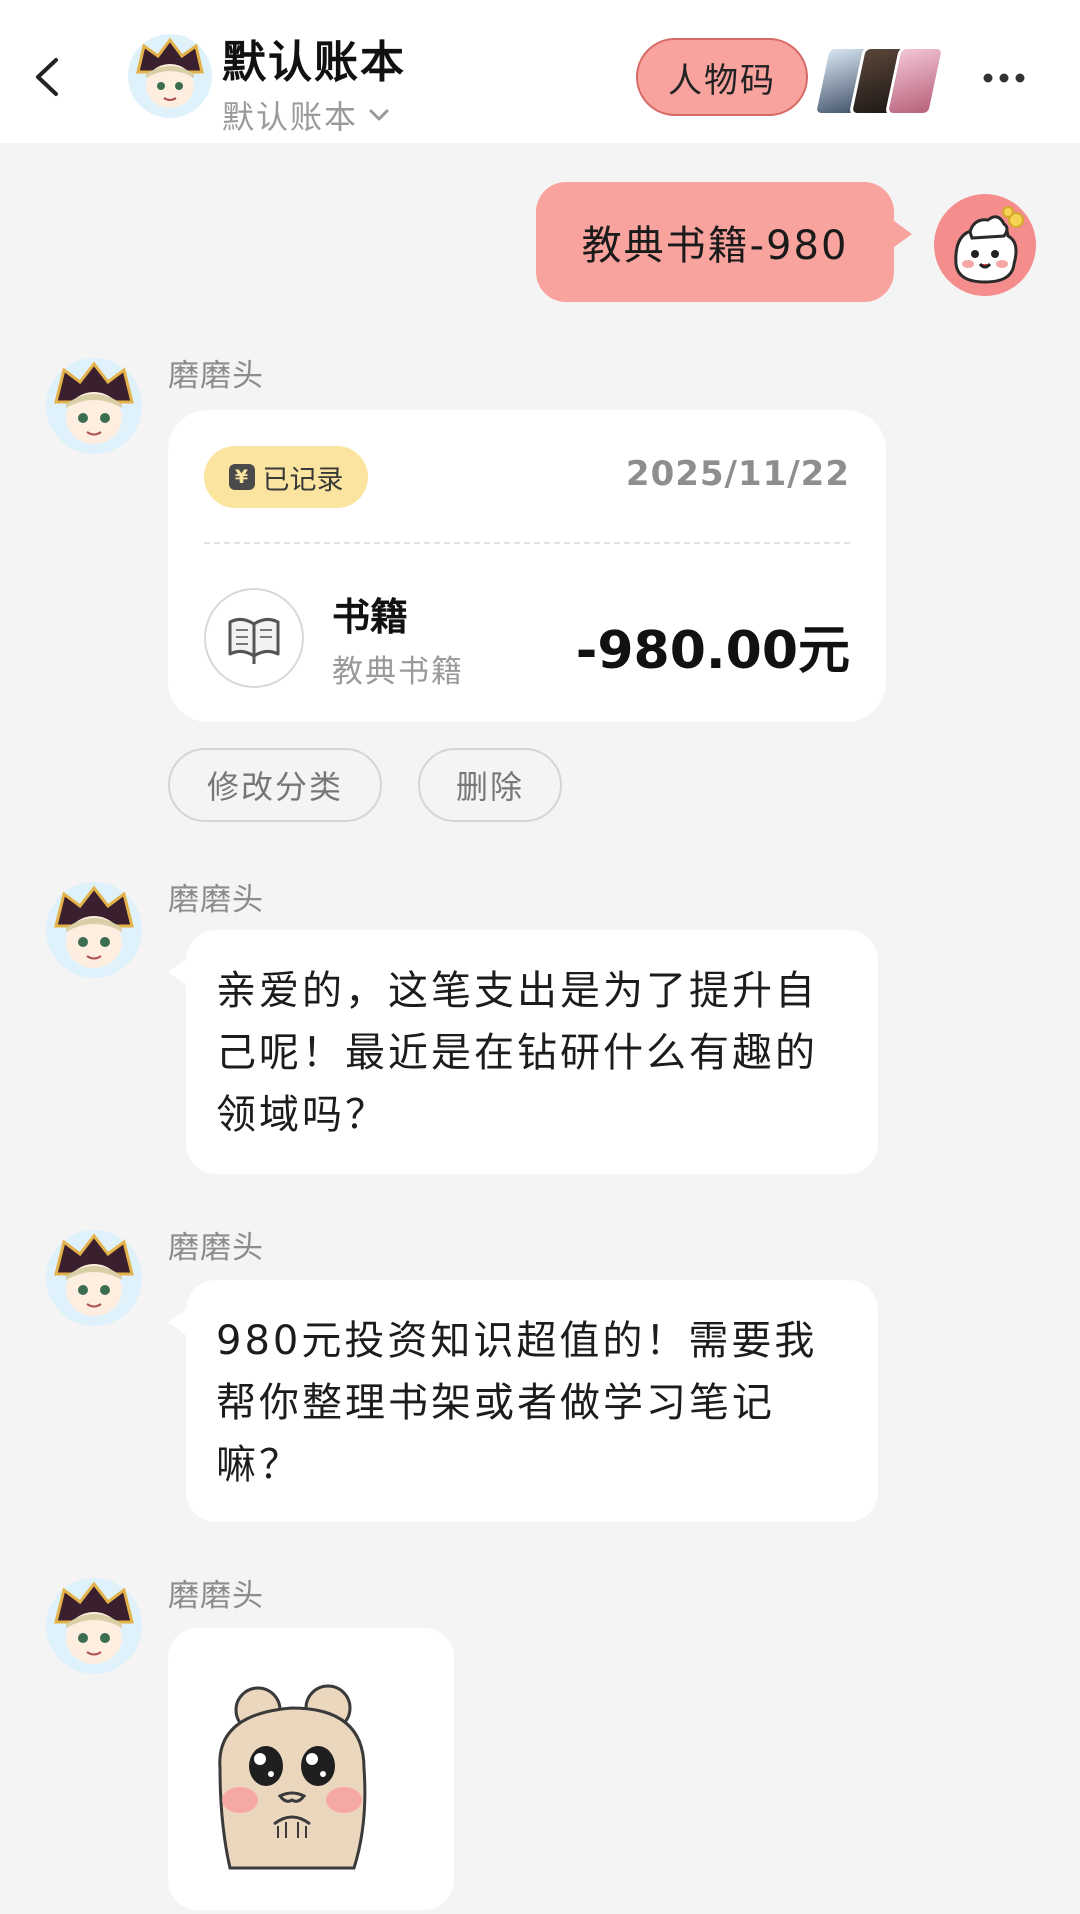 The width and height of the screenshot is (1080, 1914). Describe the element at coordinates (241, 477) in the screenshot. I see `yen-icon: ¥` at that location.